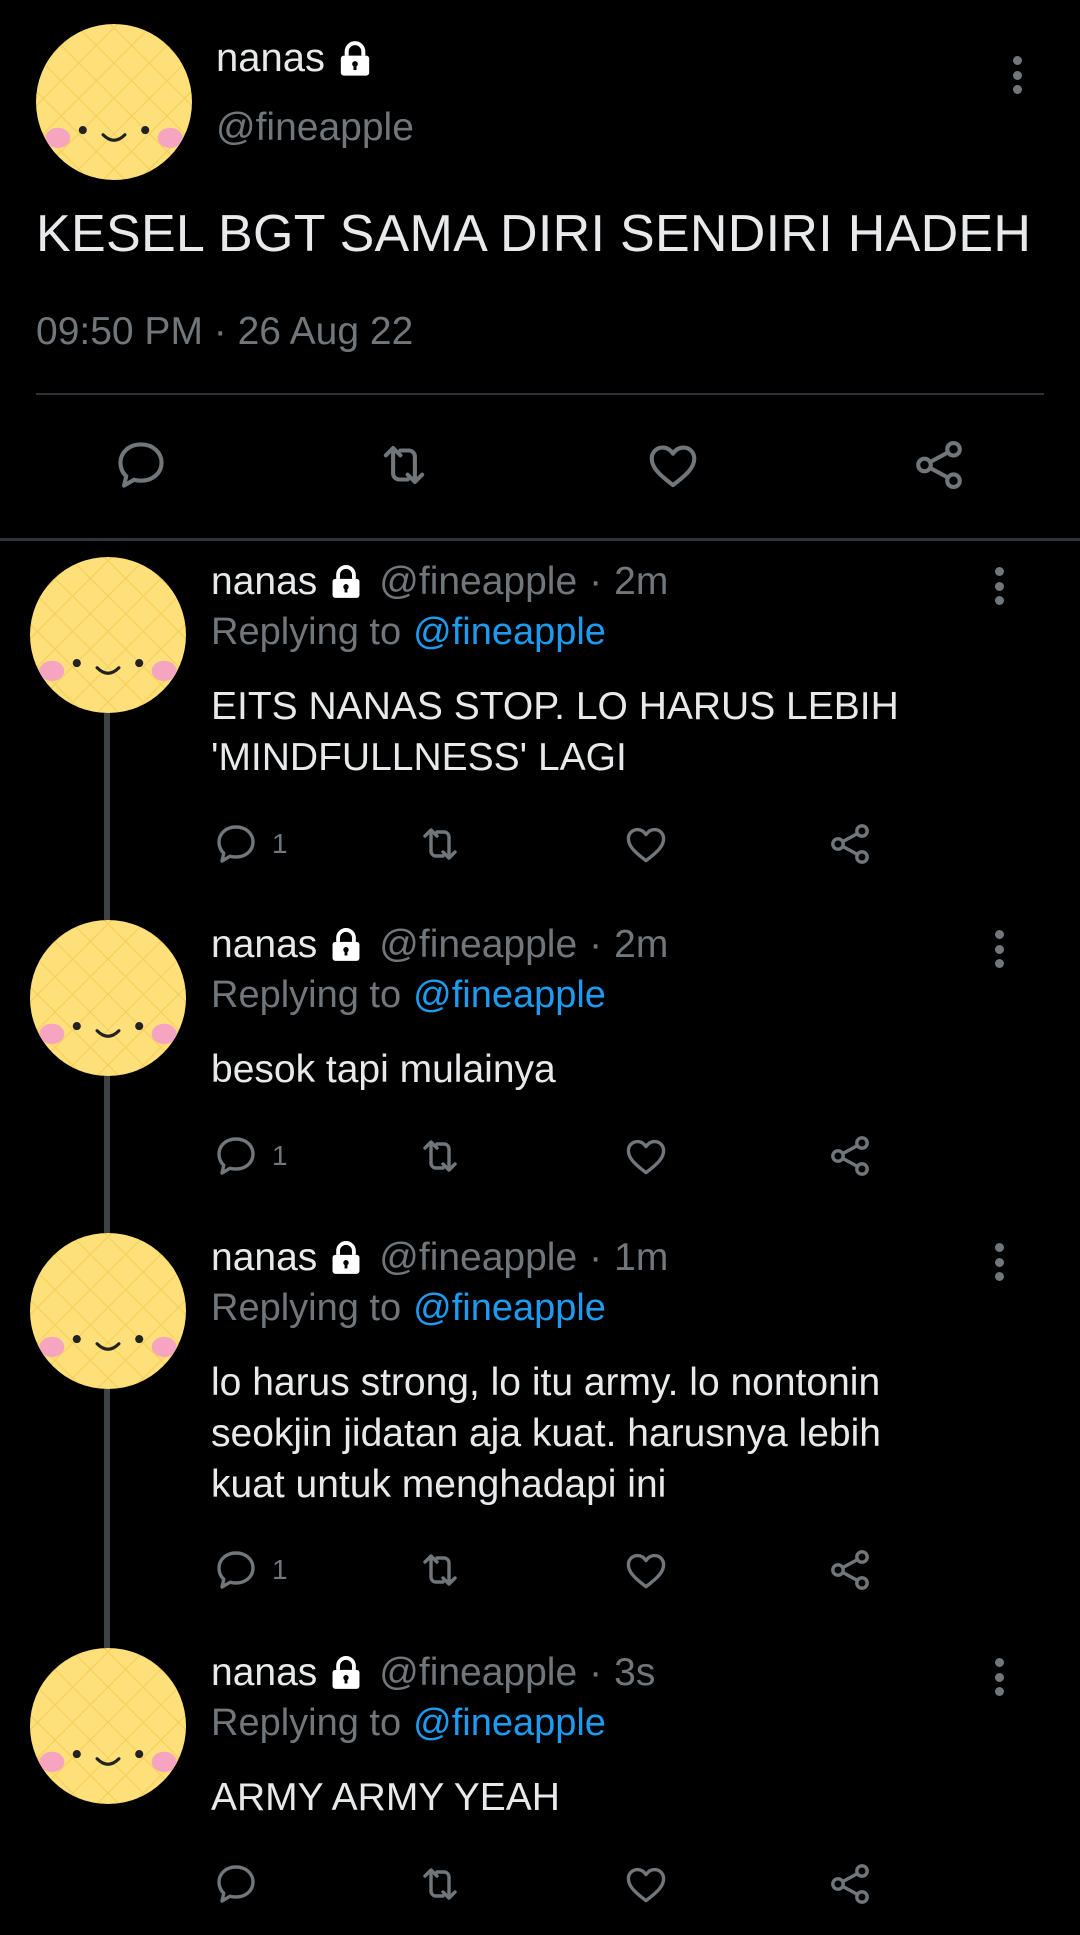 The image size is (1080, 1935). What do you see at coordinates (419, 757) in the screenshot?
I see `reply-text-line: 'MINDFULLNESS' LAGI` at bounding box center [419, 757].